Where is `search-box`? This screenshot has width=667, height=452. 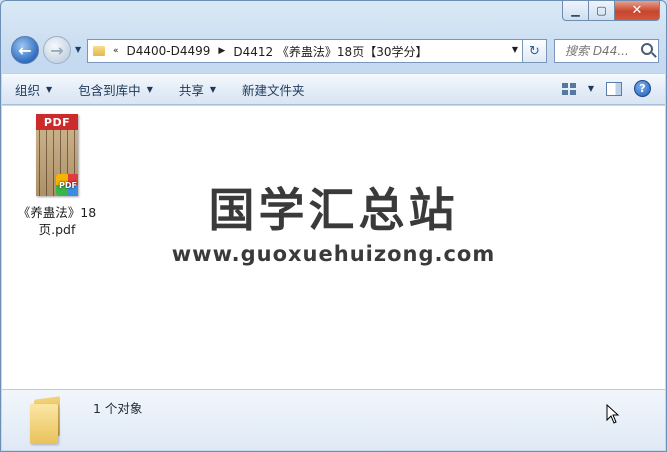 search-box is located at coordinates (606, 51).